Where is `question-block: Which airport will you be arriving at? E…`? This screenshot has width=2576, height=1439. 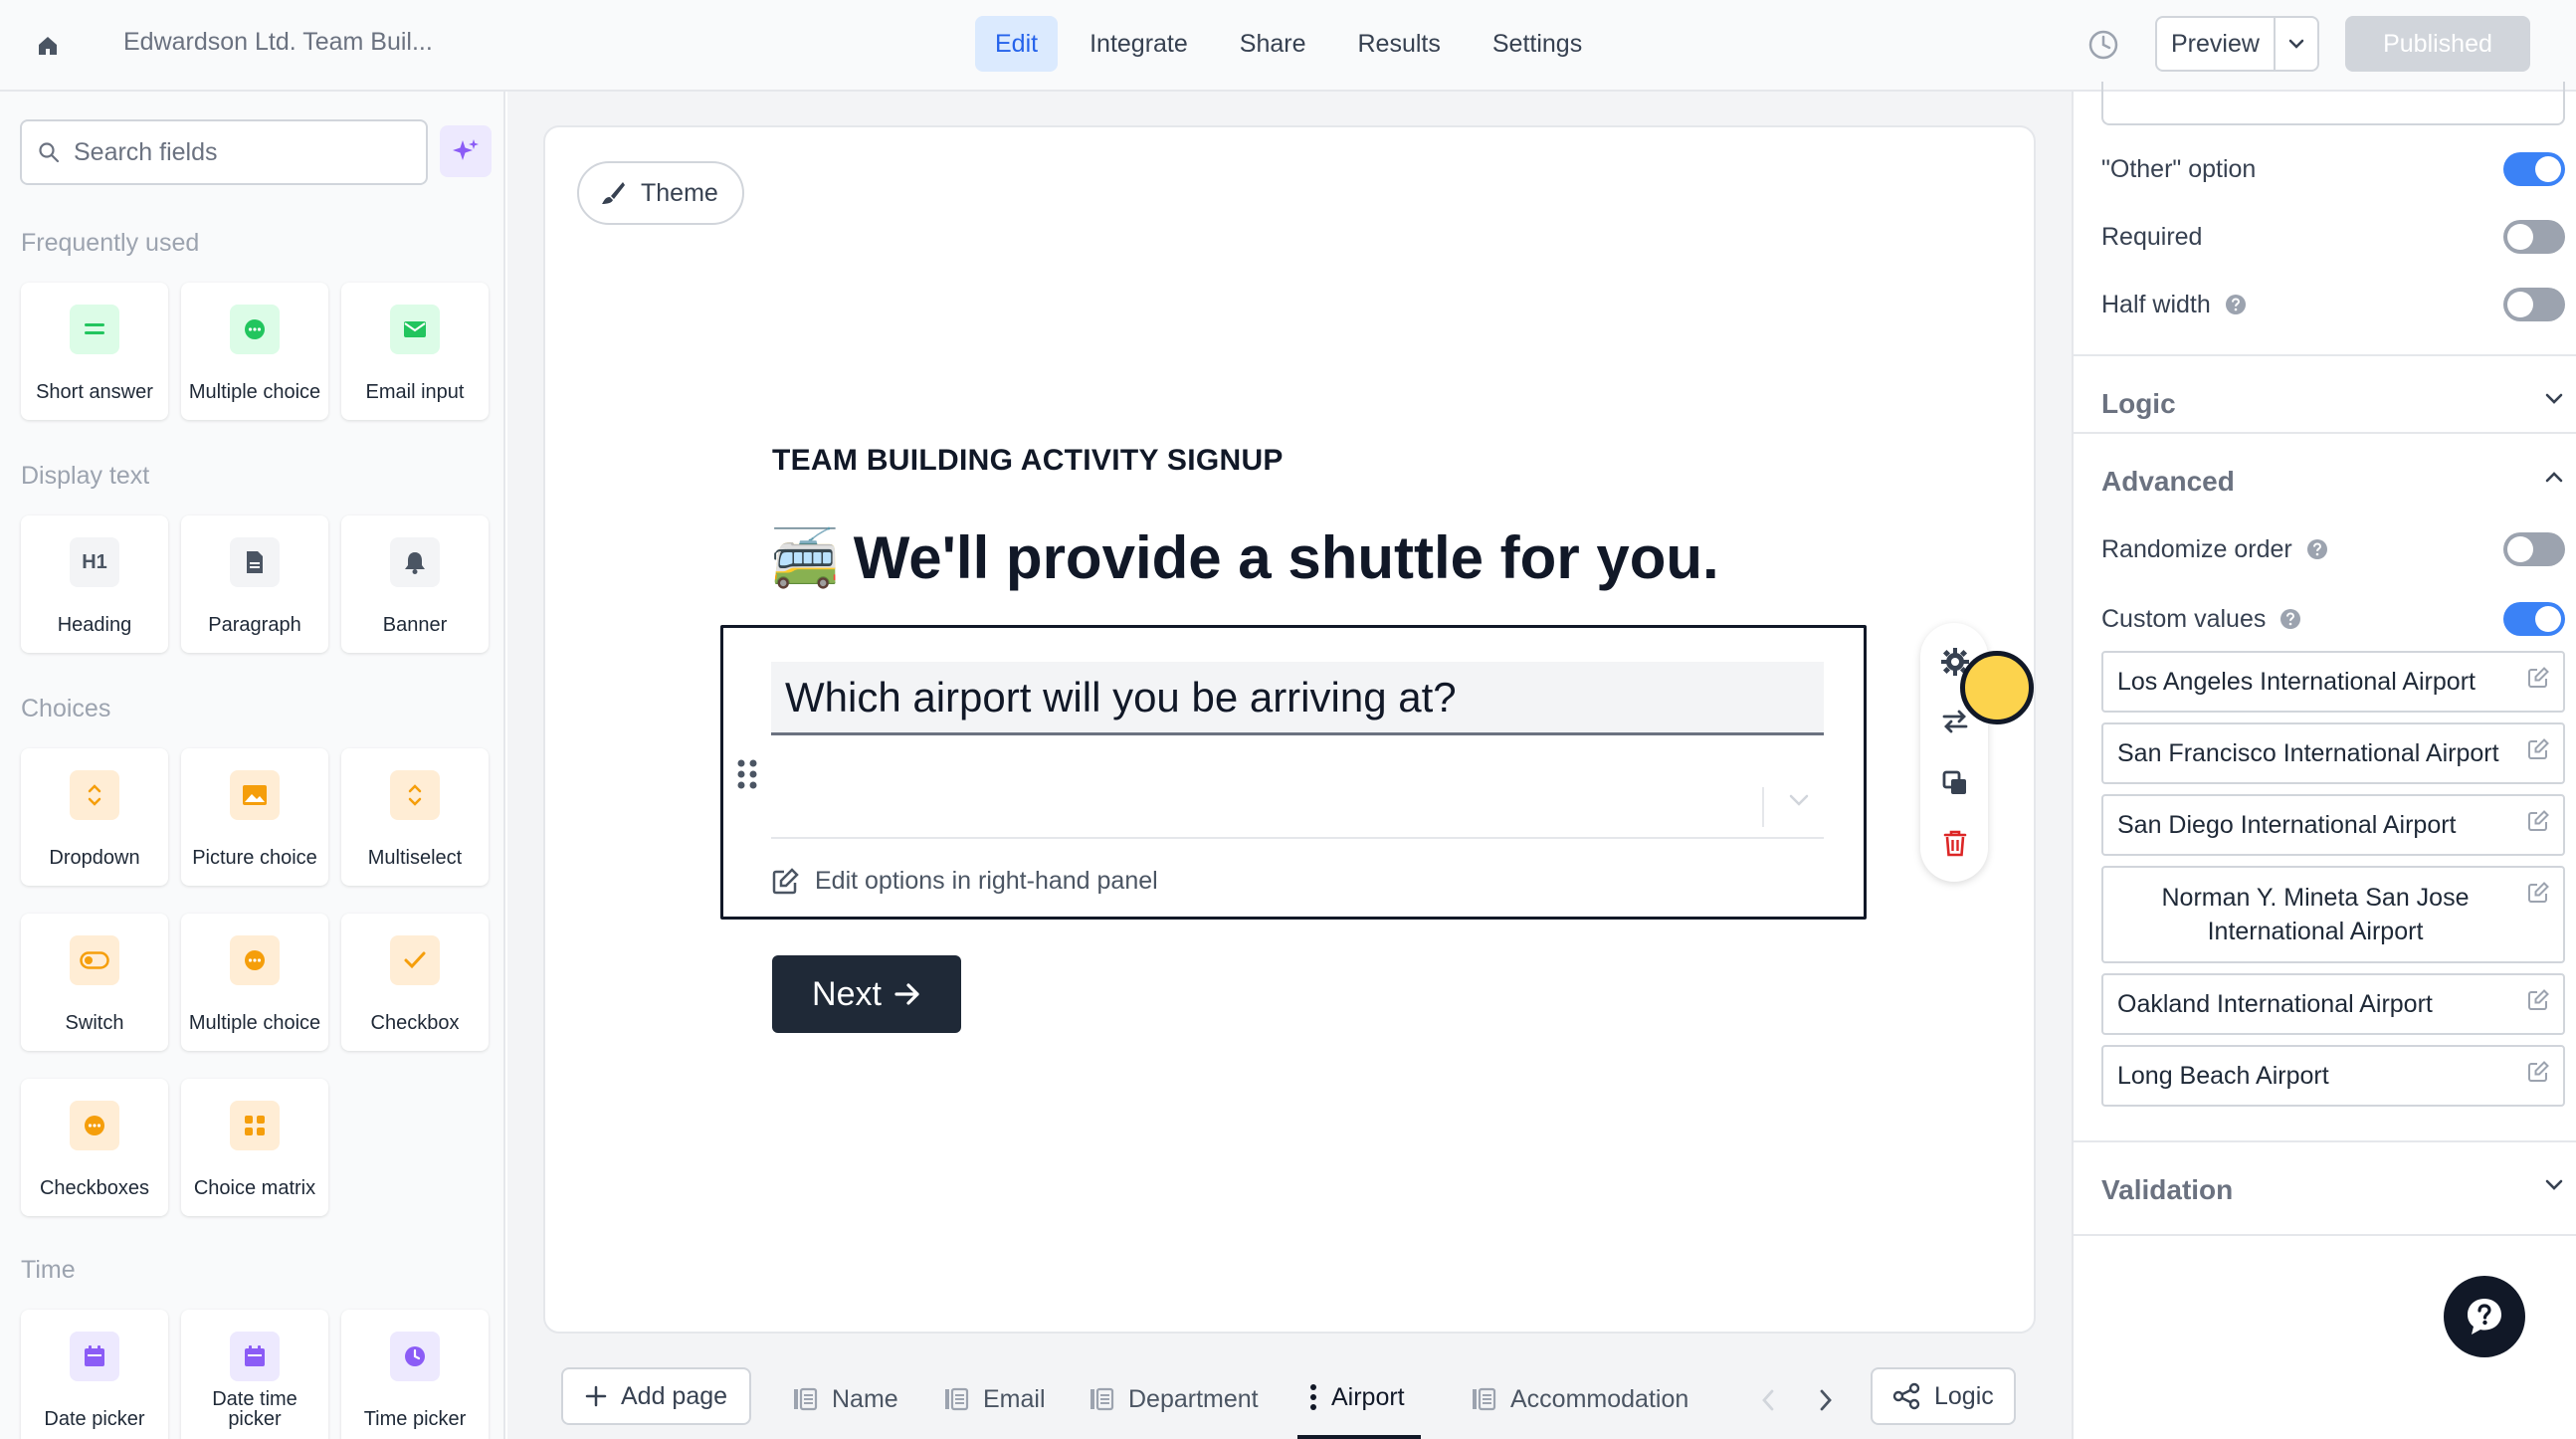
question-block: Which airport will you be arriving at? E… is located at coordinates (1293, 772).